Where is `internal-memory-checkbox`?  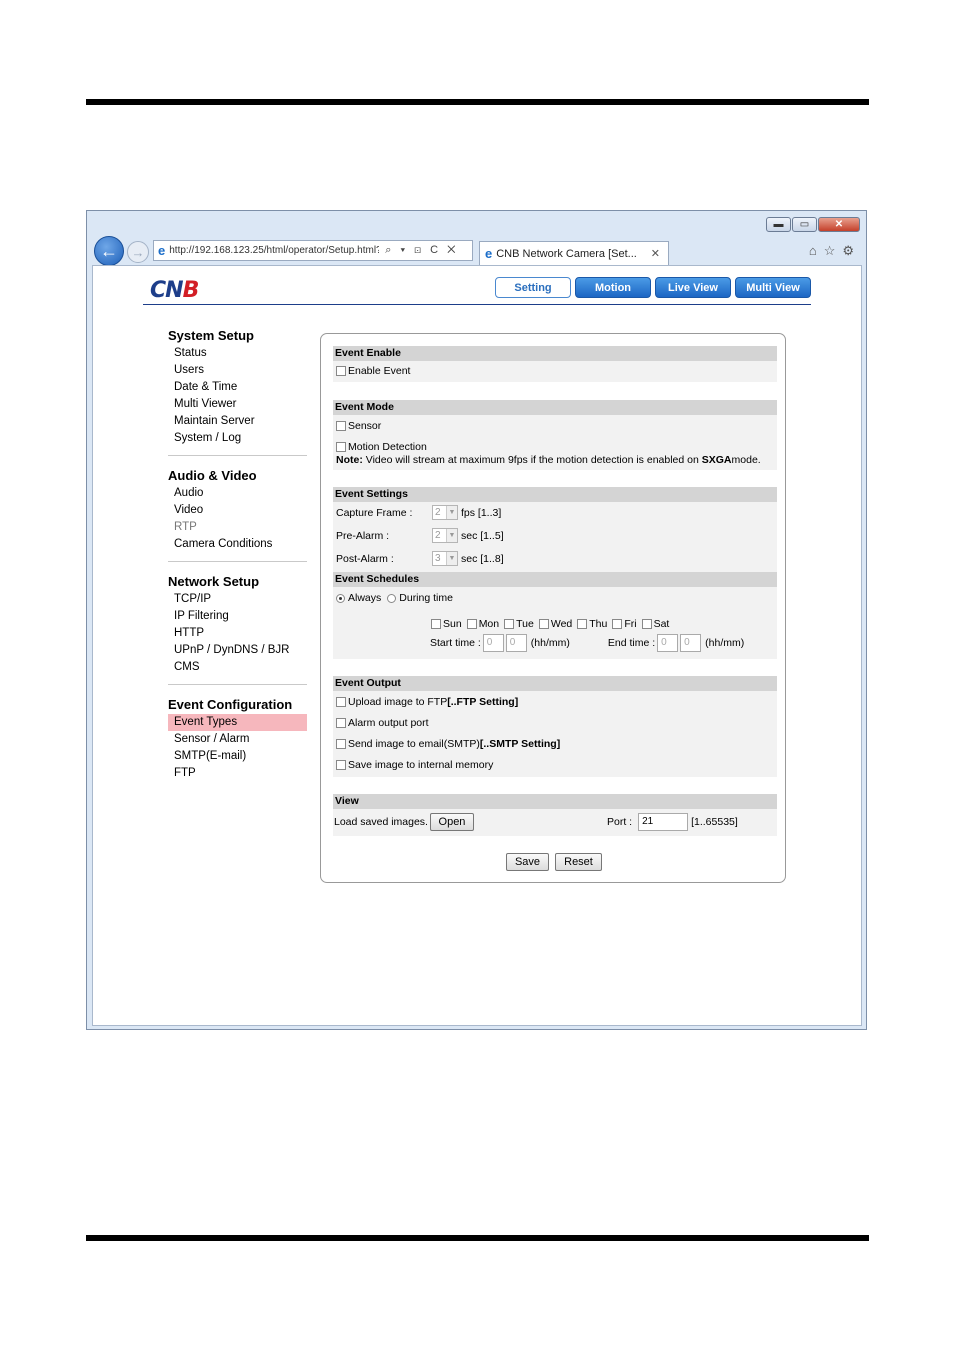 internal-memory-checkbox is located at coordinates (341, 765).